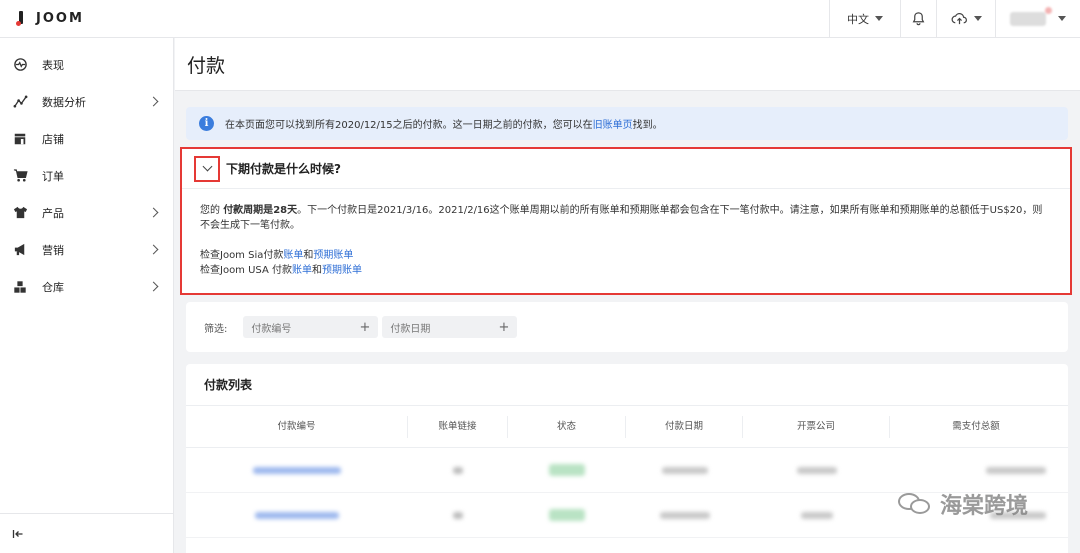 The image size is (1080, 553). What do you see at coordinates (627, 64) in the screenshot?
I see `page-header: 付款` at bounding box center [627, 64].